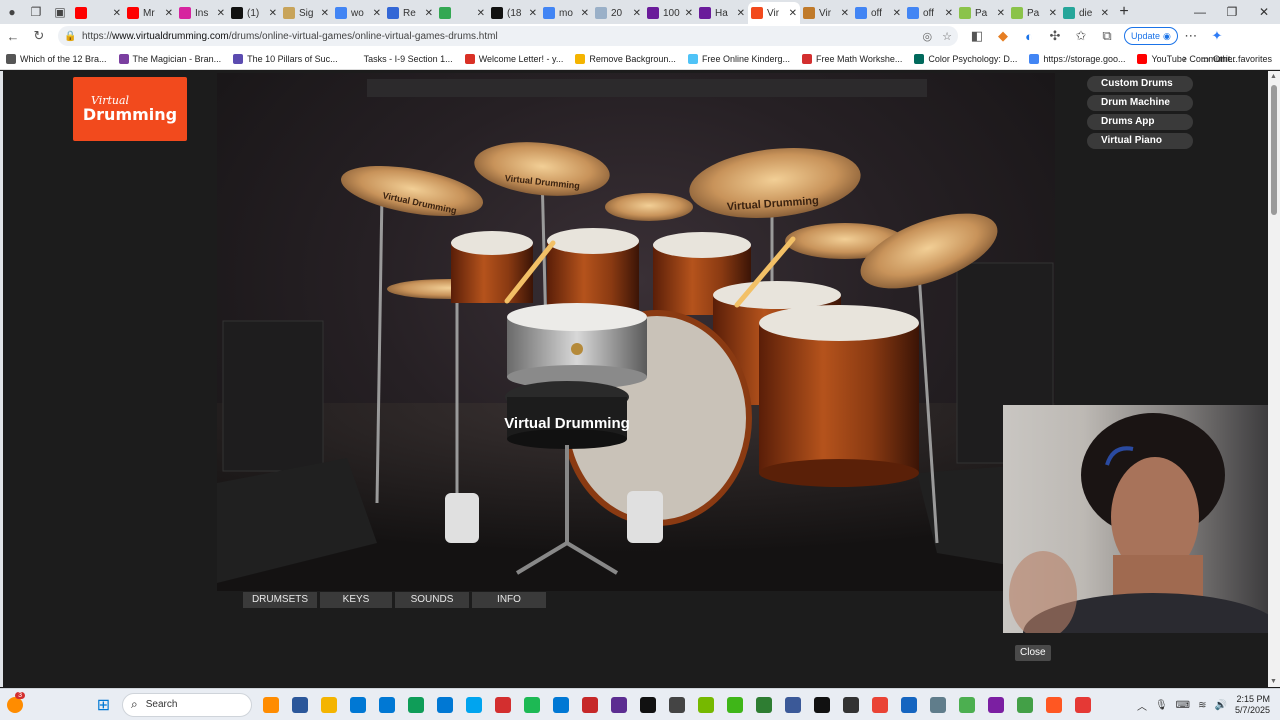  Describe the element at coordinates (1151, 36) in the screenshot. I see `update-button: Update ◉` at that location.